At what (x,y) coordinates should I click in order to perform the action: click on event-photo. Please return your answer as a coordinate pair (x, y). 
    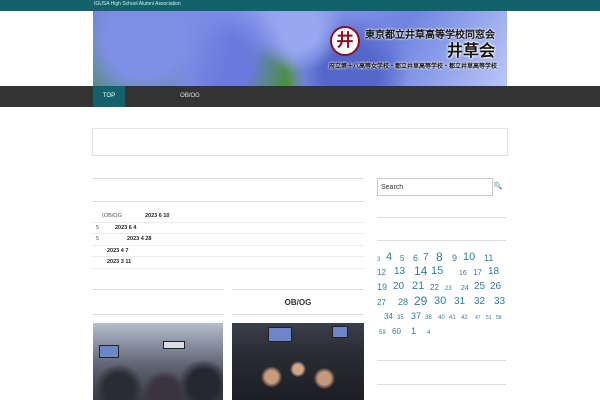
    Looking at the image, I should click on (158, 361).